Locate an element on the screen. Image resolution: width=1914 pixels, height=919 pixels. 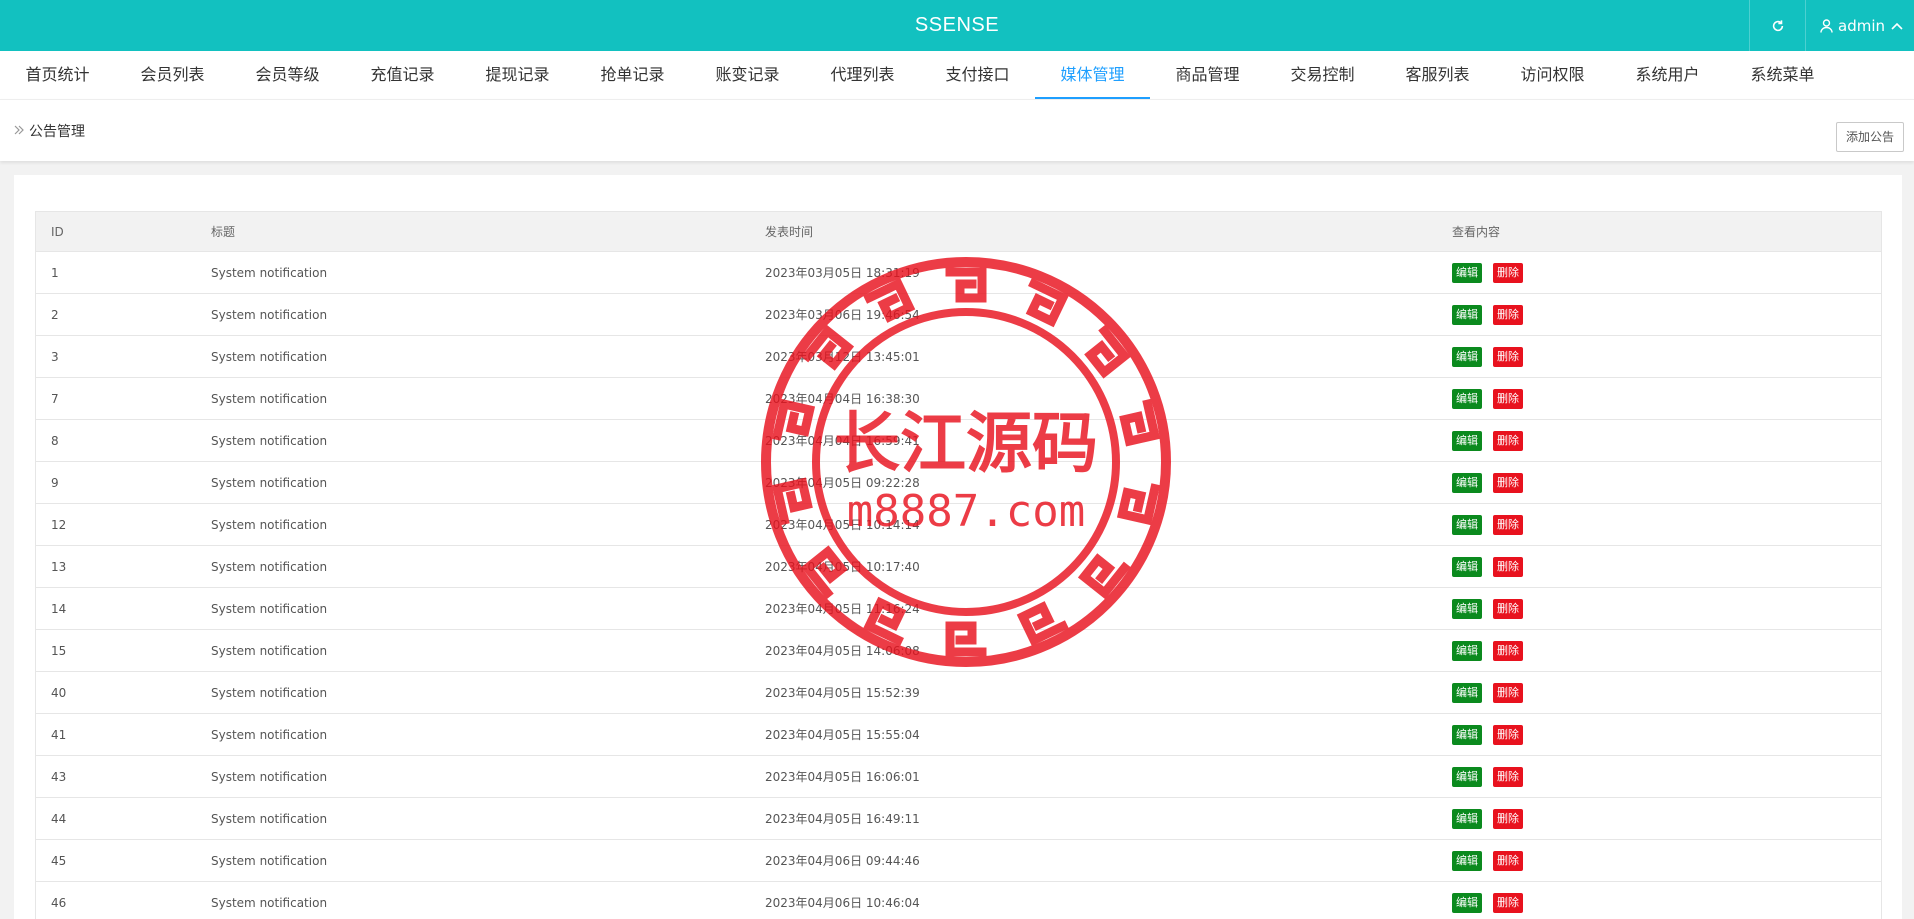
nav-item-3: 充值记录 is located at coordinates (402, 75).